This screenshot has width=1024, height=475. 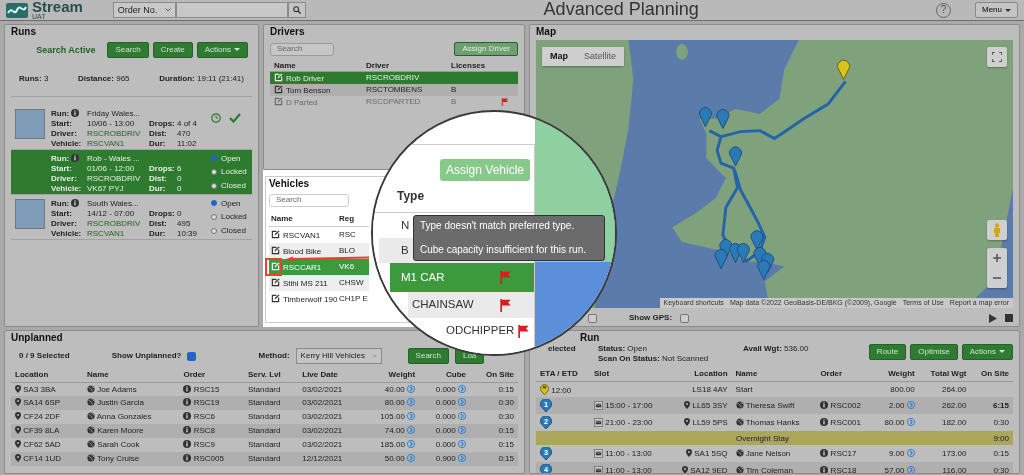 What do you see at coordinates (471, 305) in the screenshot?
I see `vehicle-type-row: CHAINSAW` at bounding box center [471, 305].